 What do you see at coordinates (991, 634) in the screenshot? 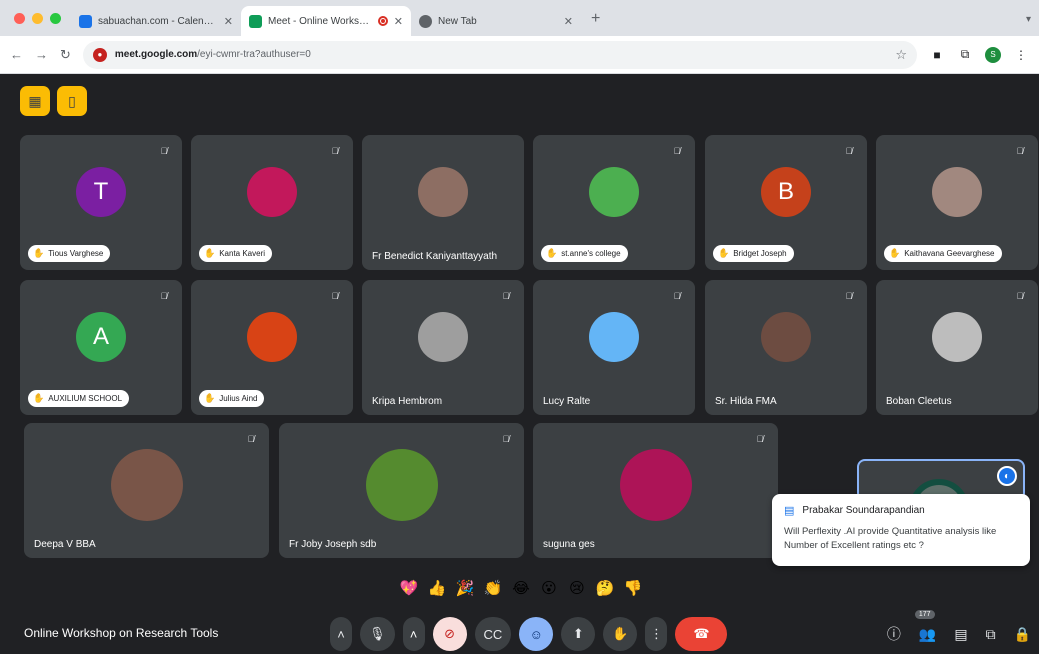
I see `activities-icon: ⧉` at bounding box center [991, 634].